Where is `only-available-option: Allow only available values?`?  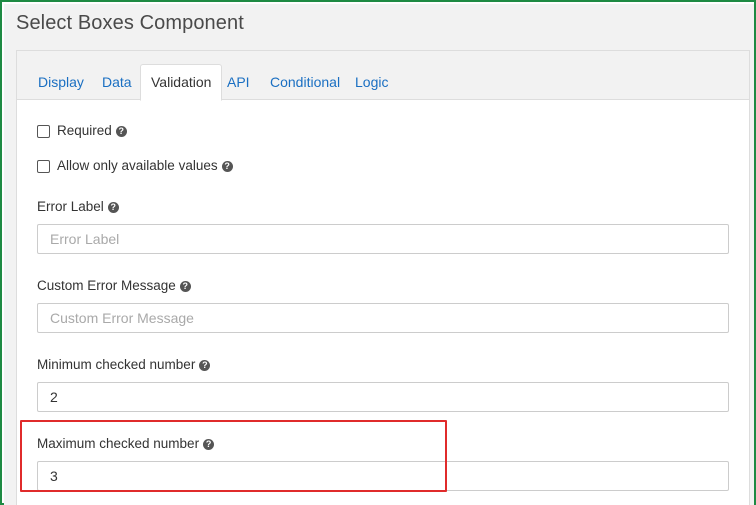
only-available-option: Allow only available values? is located at coordinates (135, 165).